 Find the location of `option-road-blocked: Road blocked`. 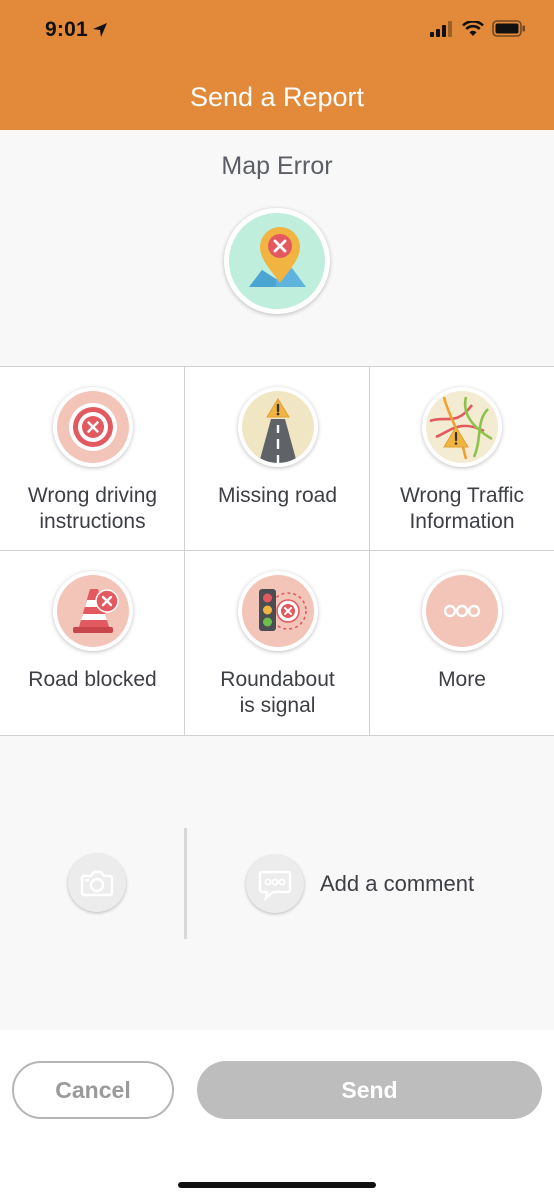

option-road-blocked: Road blocked is located at coordinates (92, 643).